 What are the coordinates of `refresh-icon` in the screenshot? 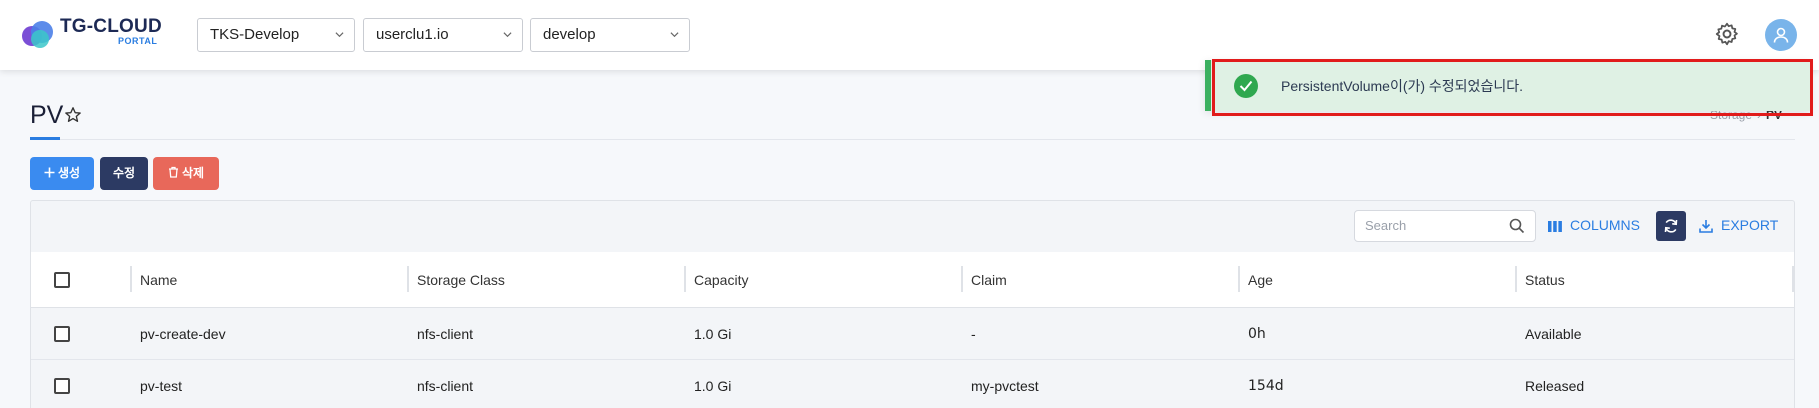 It's located at (1671, 226).